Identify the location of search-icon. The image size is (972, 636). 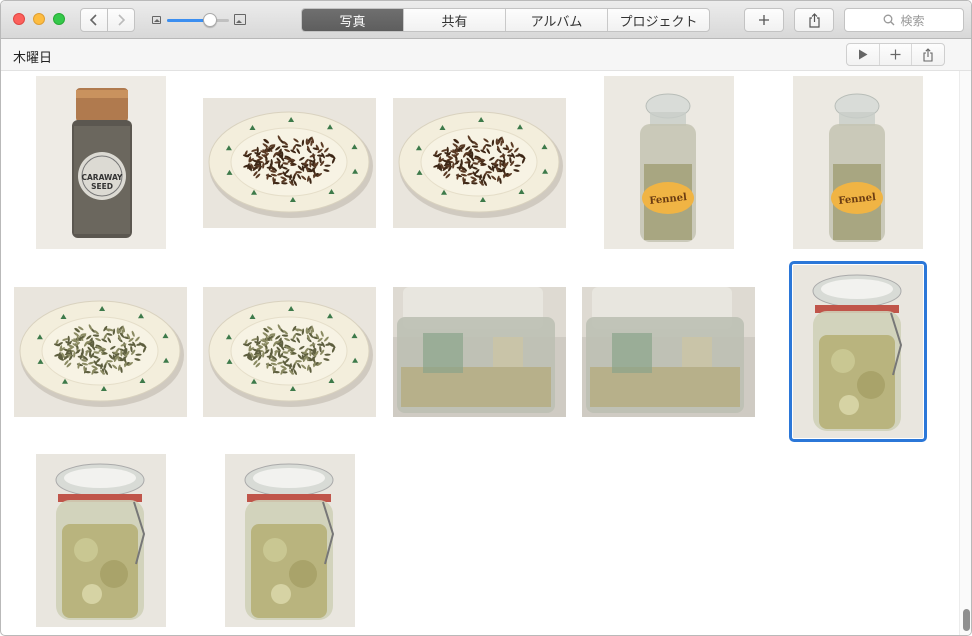
(889, 20).